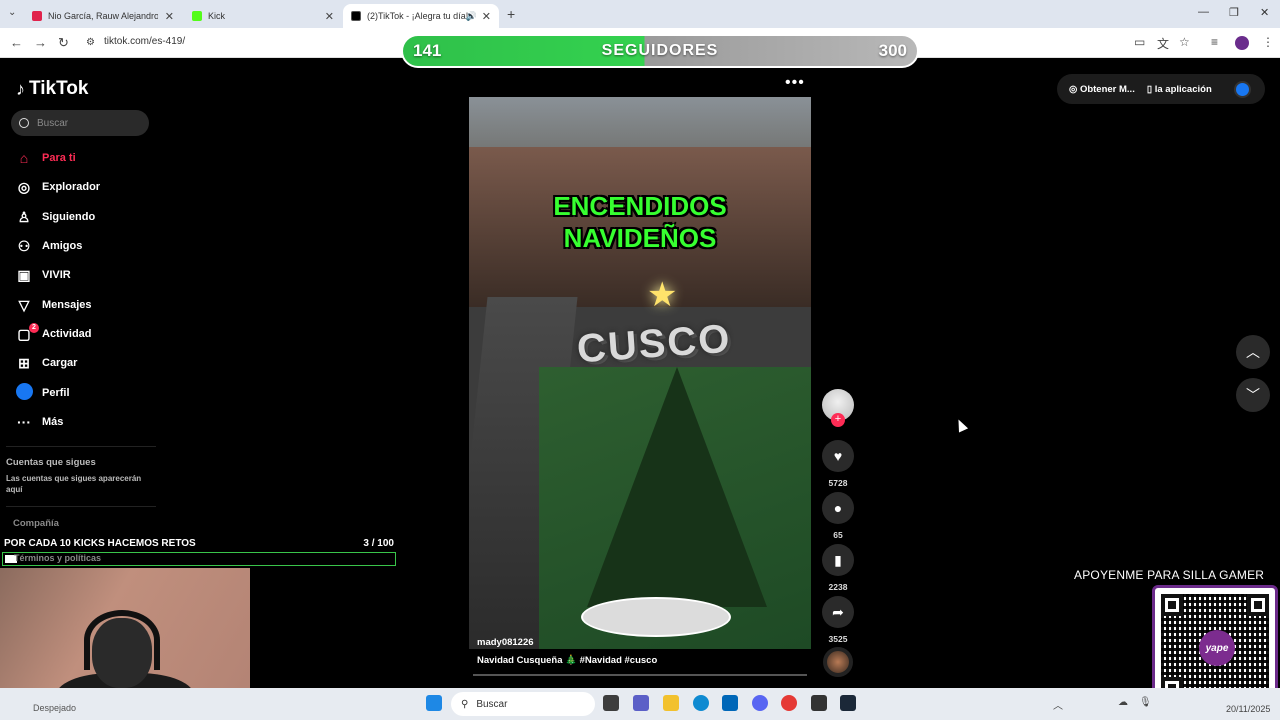 The height and width of the screenshot is (720, 1280). I want to click on get-app-button: ▯ la aplicación, so click(1179, 89).